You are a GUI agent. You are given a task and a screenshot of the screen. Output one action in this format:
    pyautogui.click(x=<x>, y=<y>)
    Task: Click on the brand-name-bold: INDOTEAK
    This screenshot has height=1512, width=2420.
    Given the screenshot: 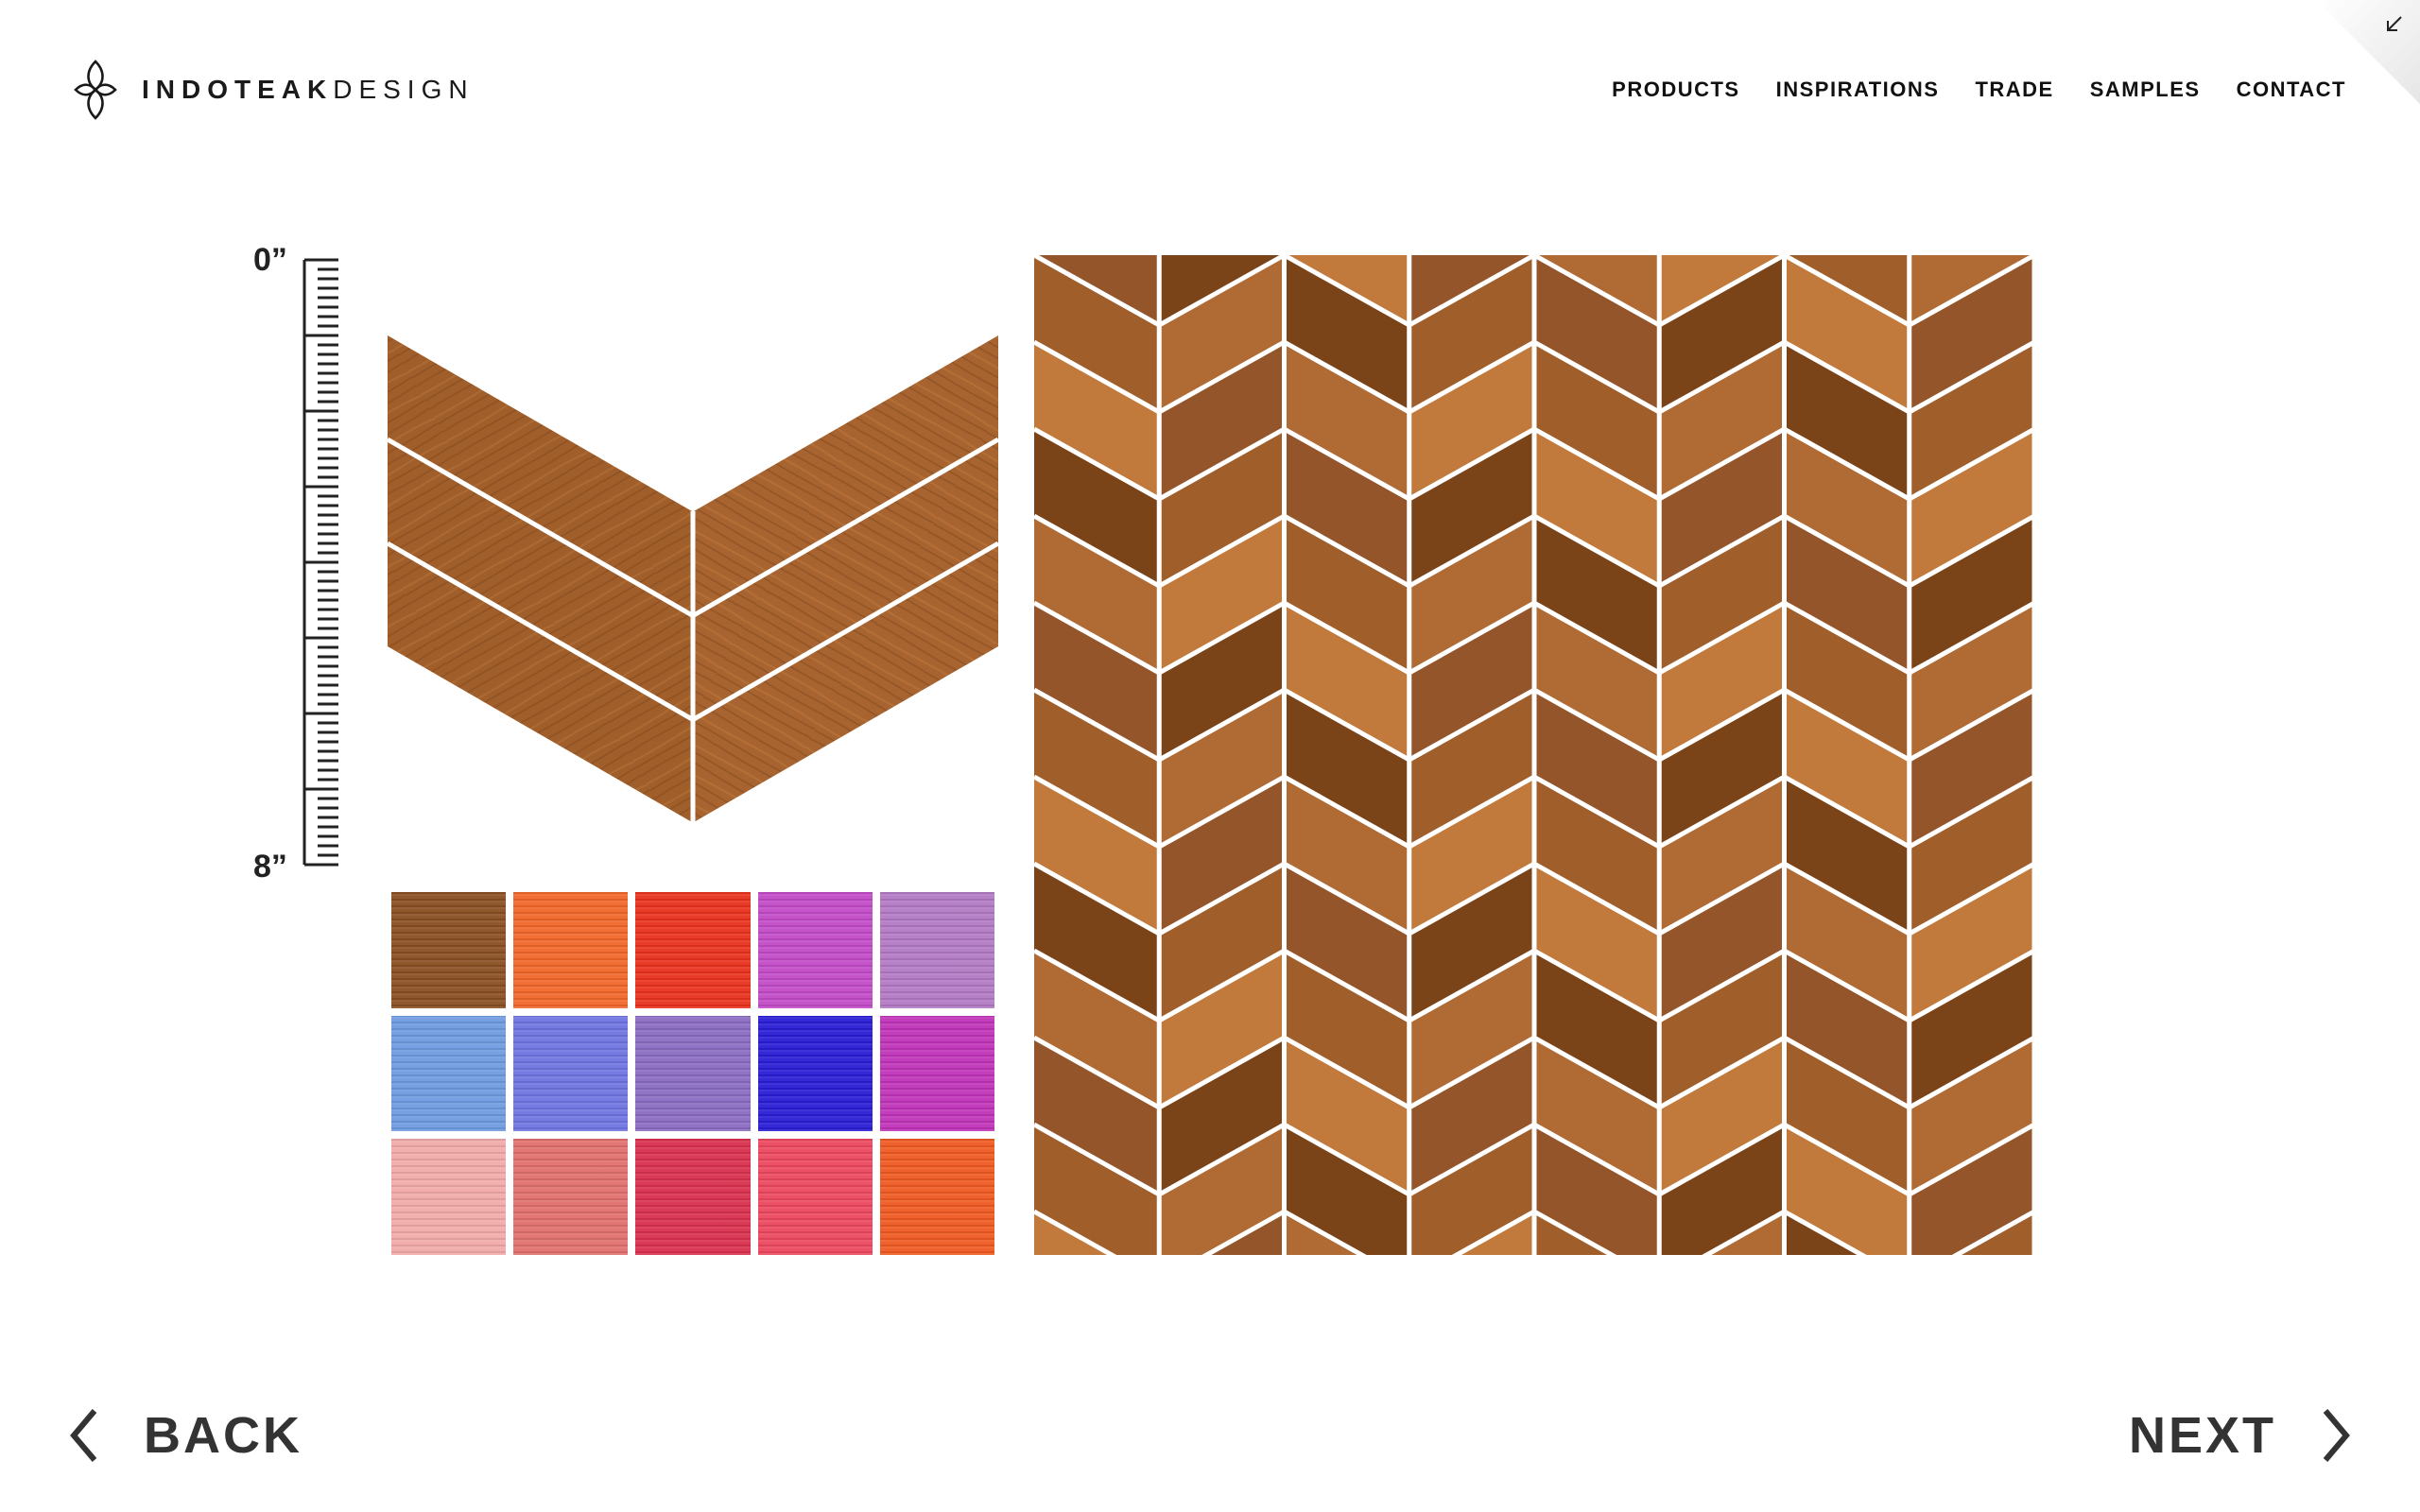 What is the action you would take?
    pyautogui.click(x=238, y=89)
    